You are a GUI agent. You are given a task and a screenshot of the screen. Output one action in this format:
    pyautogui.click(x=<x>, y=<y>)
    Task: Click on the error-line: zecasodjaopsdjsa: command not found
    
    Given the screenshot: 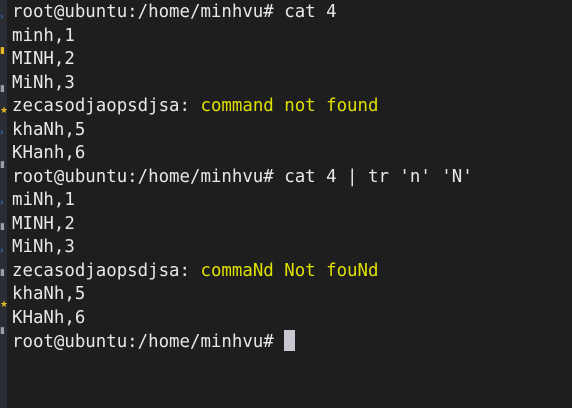 What is the action you would take?
    pyautogui.click(x=290, y=107)
    